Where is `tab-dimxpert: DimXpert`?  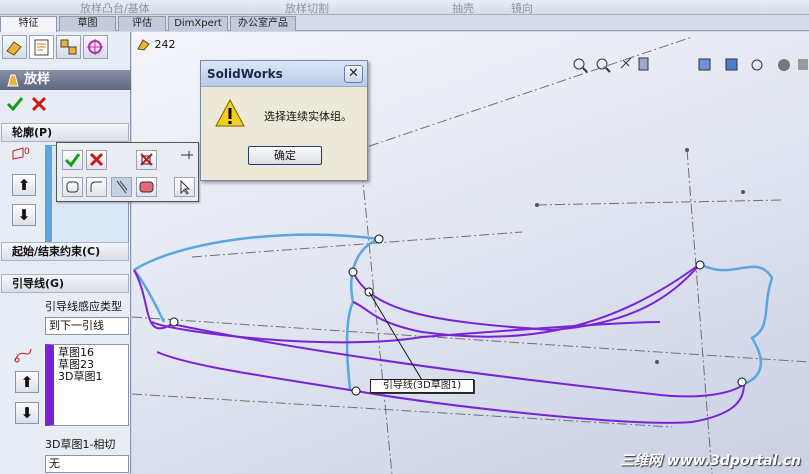
tab-dimxpert: DimXpert is located at coordinates (198, 23).